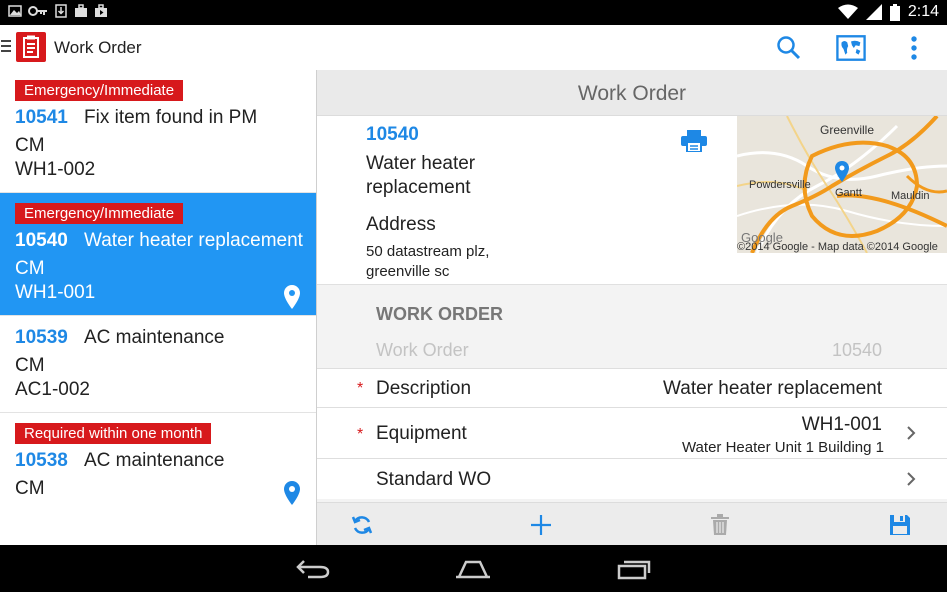  I want to click on battery-icon, so click(894, 12).